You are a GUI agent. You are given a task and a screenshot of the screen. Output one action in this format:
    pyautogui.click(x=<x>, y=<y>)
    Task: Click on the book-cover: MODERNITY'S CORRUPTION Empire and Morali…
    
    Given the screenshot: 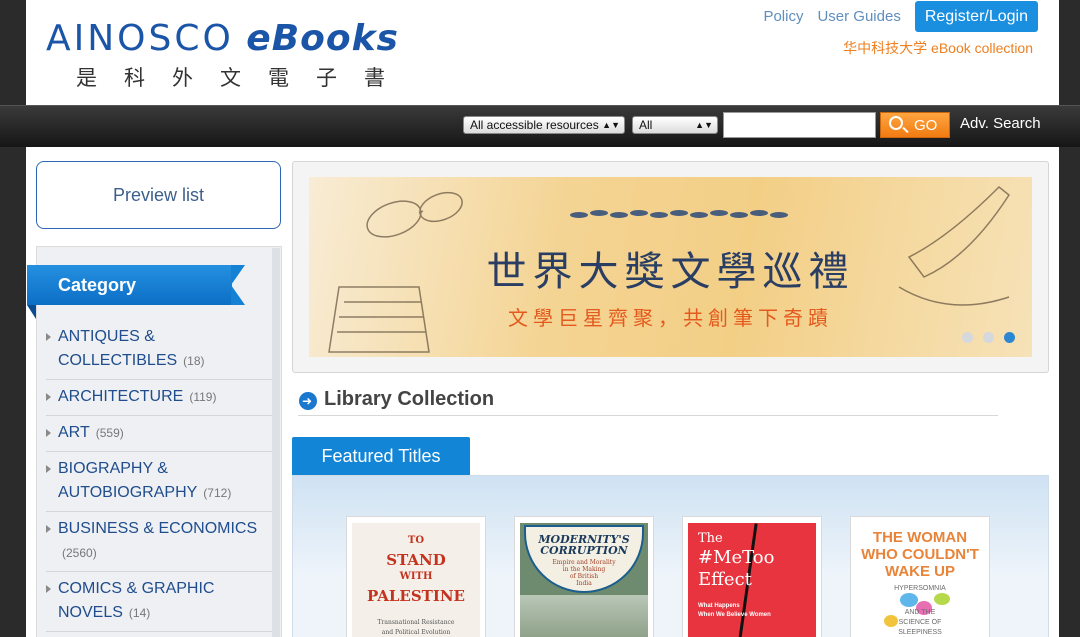 What is the action you would take?
    pyautogui.click(x=584, y=580)
    